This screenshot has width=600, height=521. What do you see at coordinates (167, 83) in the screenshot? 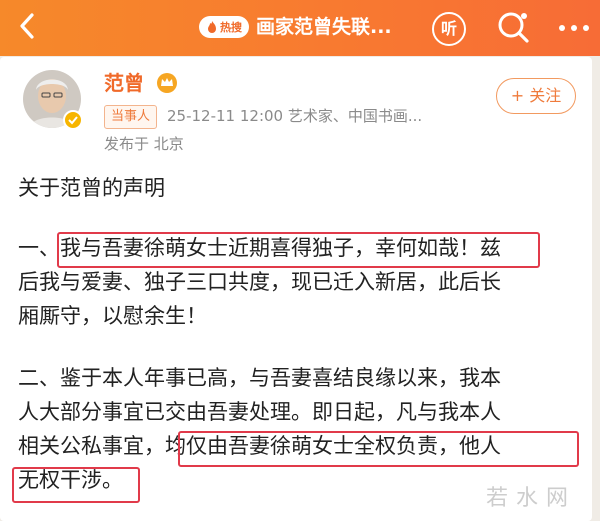
I see `crown-icon` at bounding box center [167, 83].